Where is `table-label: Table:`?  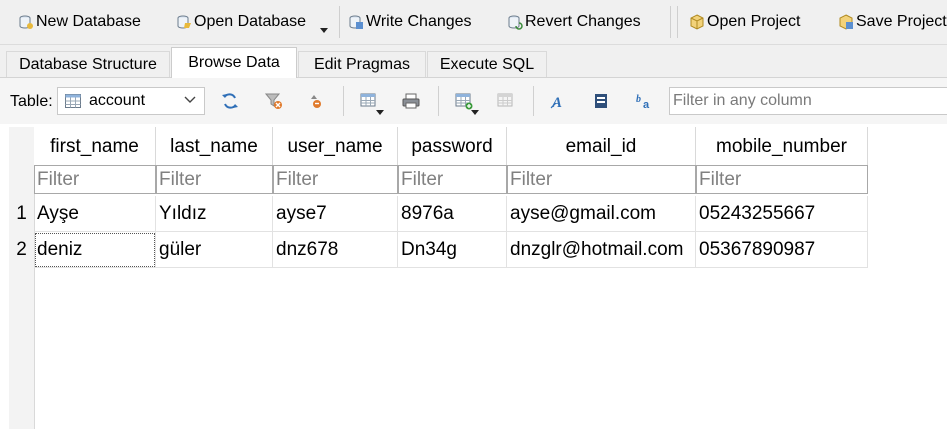 table-label: Table: is located at coordinates (31, 101).